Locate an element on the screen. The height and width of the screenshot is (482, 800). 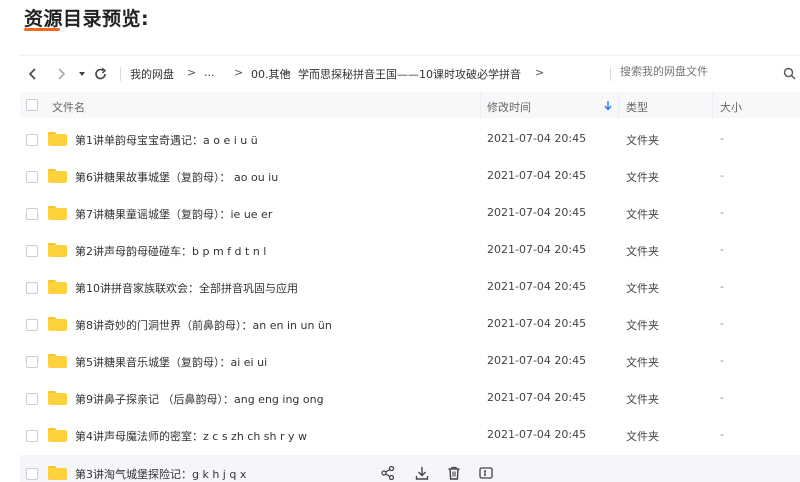
chevron-left-icon is located at coordinates (32, 74).